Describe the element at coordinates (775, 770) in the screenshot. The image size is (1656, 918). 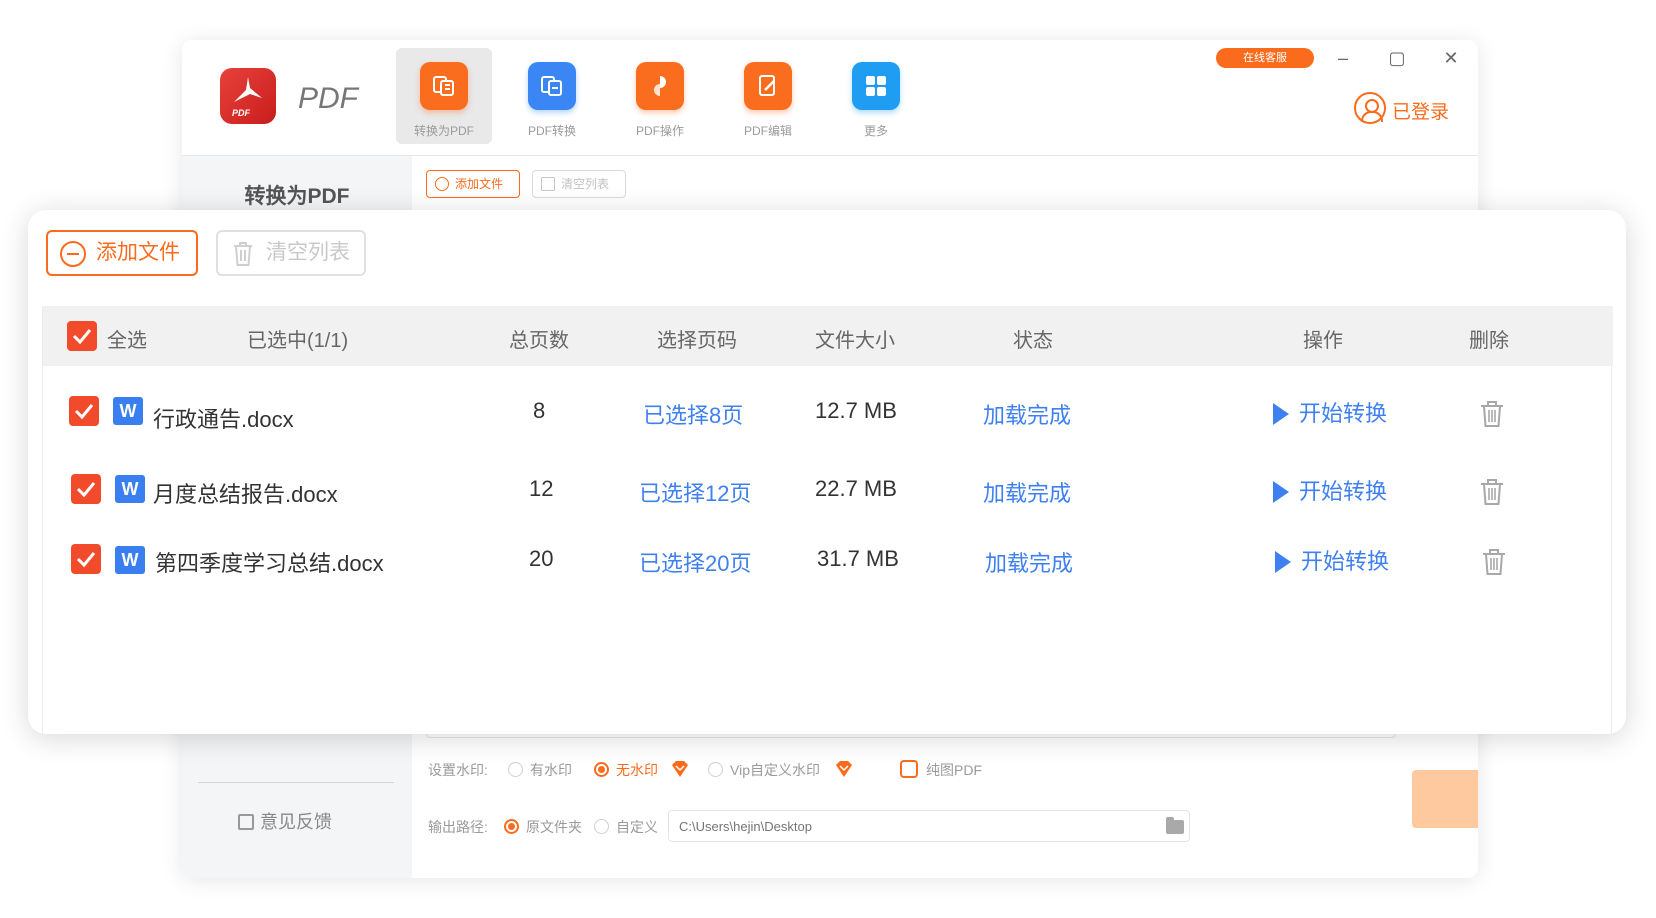
I see `vip-watermark-label: Vip自定义水印` at that location.